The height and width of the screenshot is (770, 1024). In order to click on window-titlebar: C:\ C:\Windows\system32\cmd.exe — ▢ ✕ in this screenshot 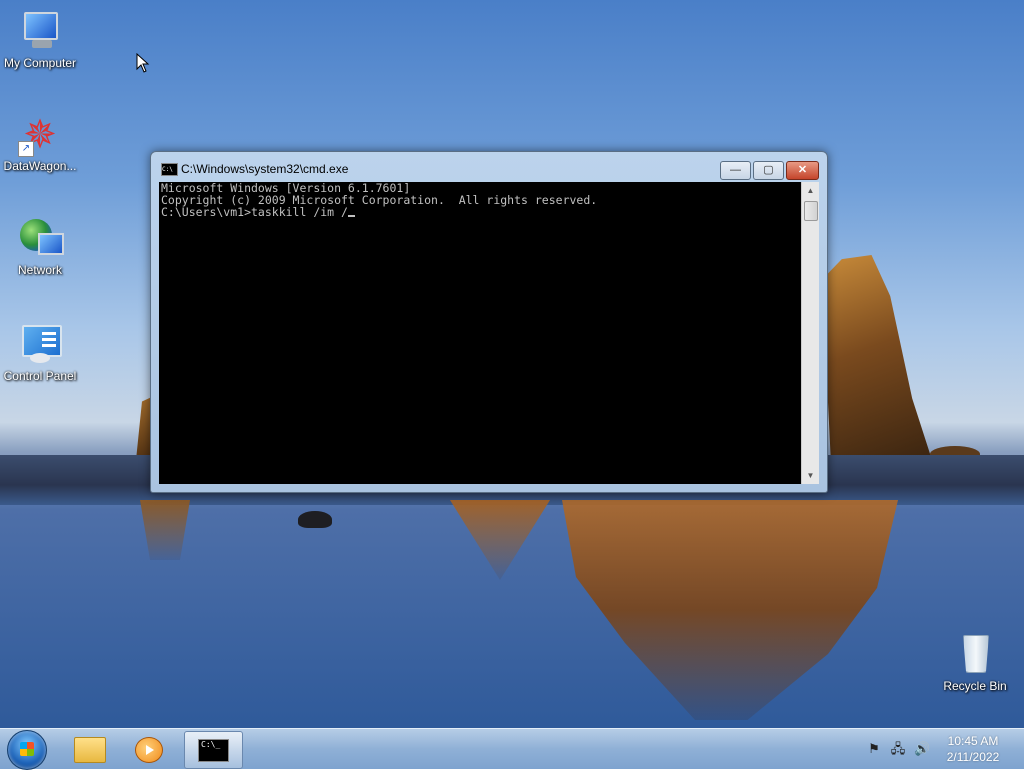, I will do `click(489, 167)`.